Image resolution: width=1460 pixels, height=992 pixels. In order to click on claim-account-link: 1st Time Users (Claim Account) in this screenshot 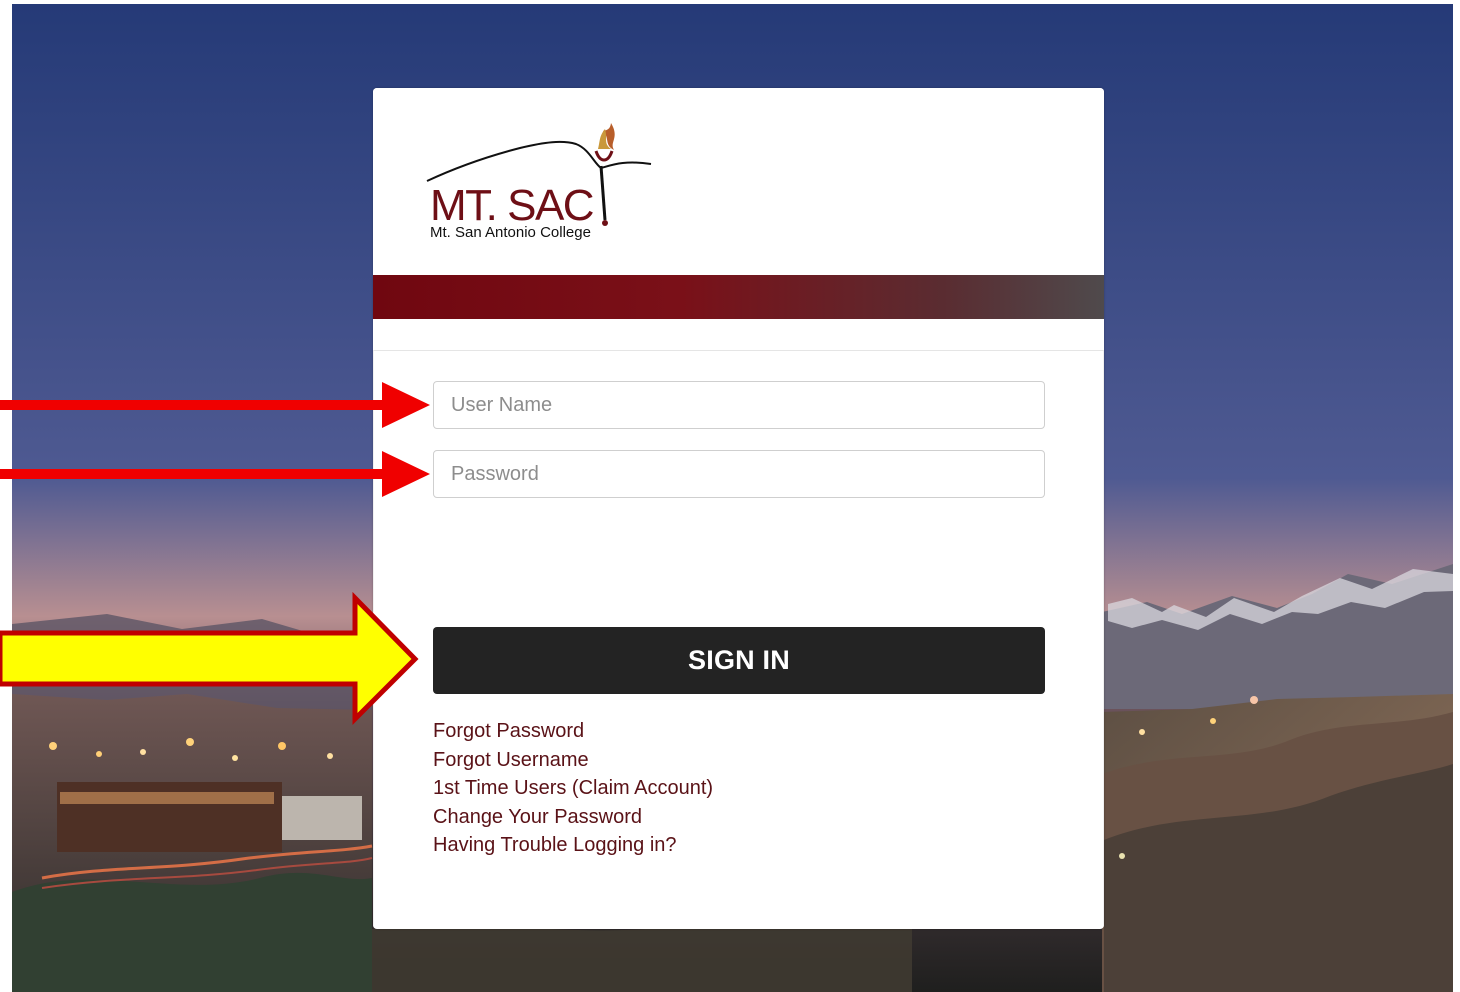, I will do `click(643, 788)`.